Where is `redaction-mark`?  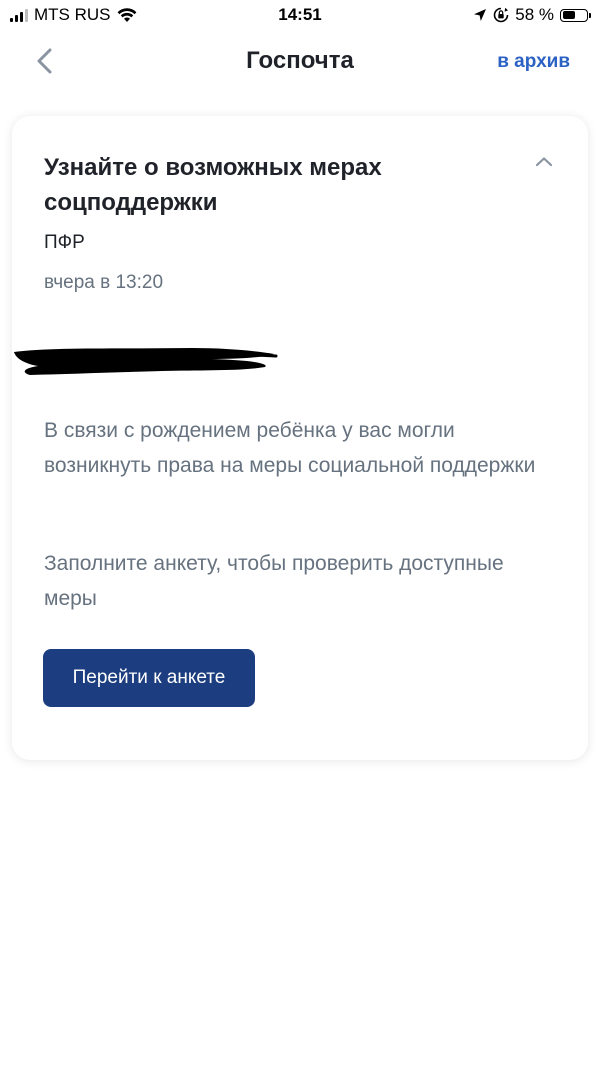
redaction-mark is located at coordinates (146, 361).